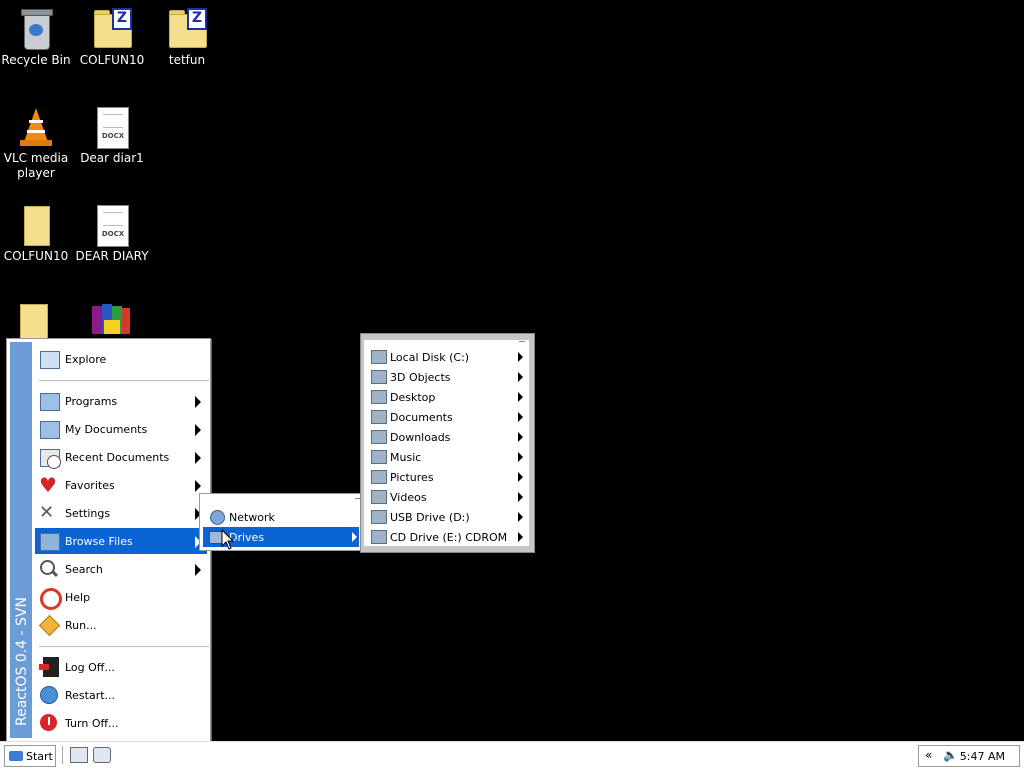 This screenshot has width=1024, height=769. I want to click on clock: 5:47 AM, so click(982, 756).